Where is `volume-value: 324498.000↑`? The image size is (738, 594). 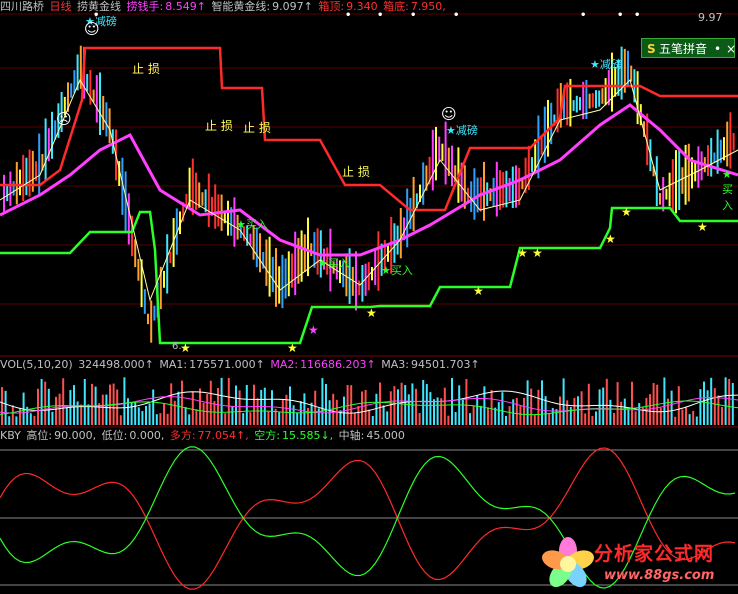 volume-value: 324498.000↑ is located at coordinates (116, 364).